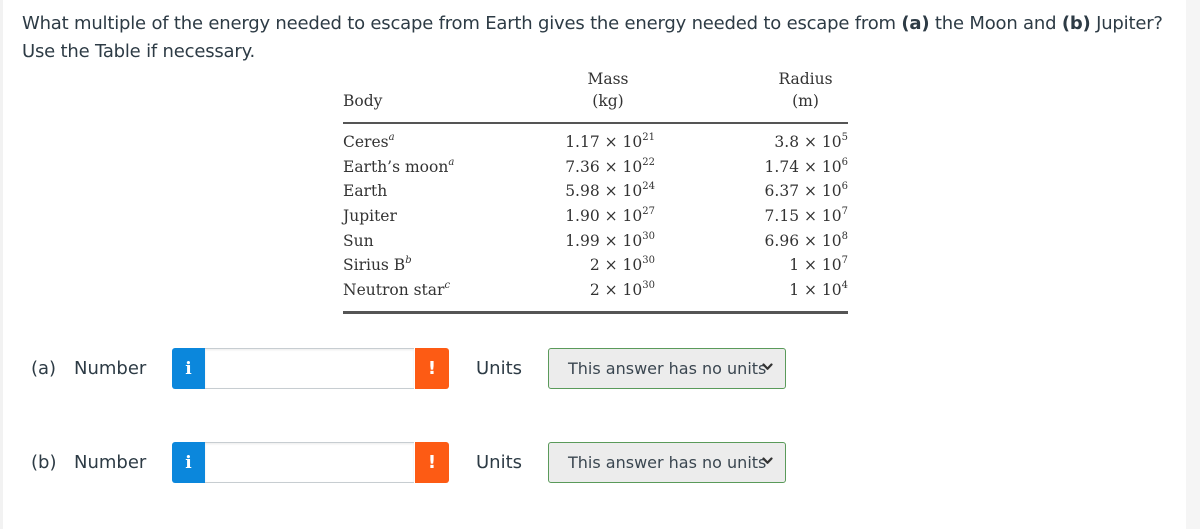  I want to click on cell-radius: 1.74 × 106, so click(806, 167).